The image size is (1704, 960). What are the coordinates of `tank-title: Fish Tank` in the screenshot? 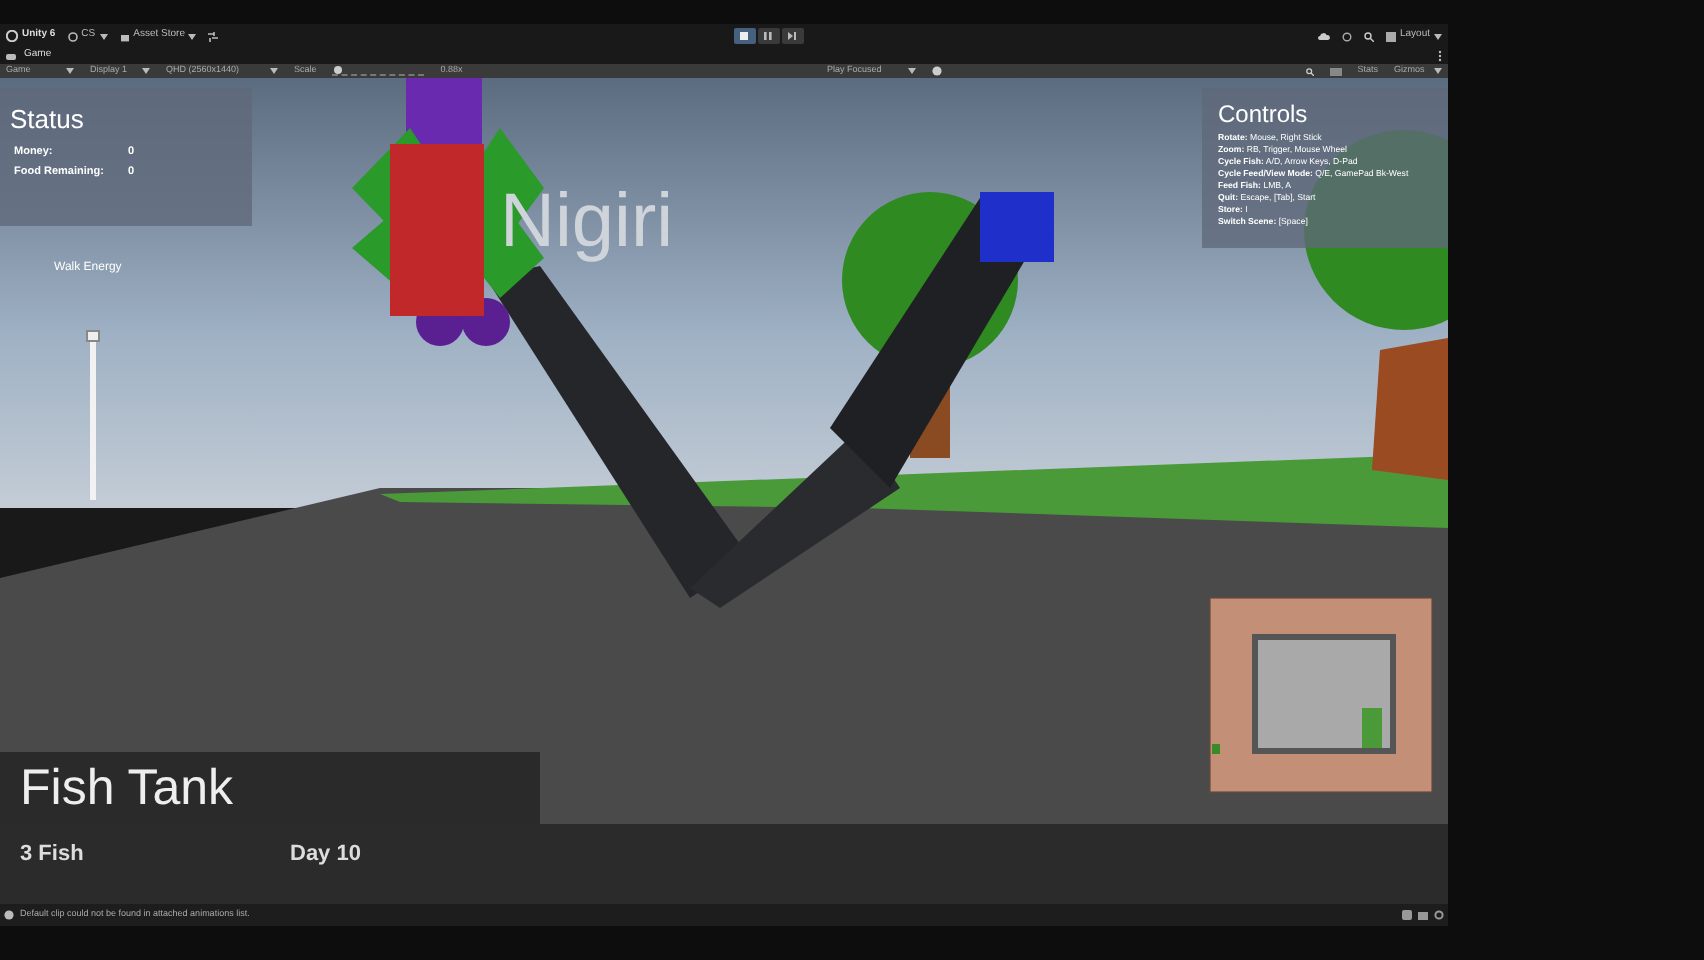 It's located at (128, 788).